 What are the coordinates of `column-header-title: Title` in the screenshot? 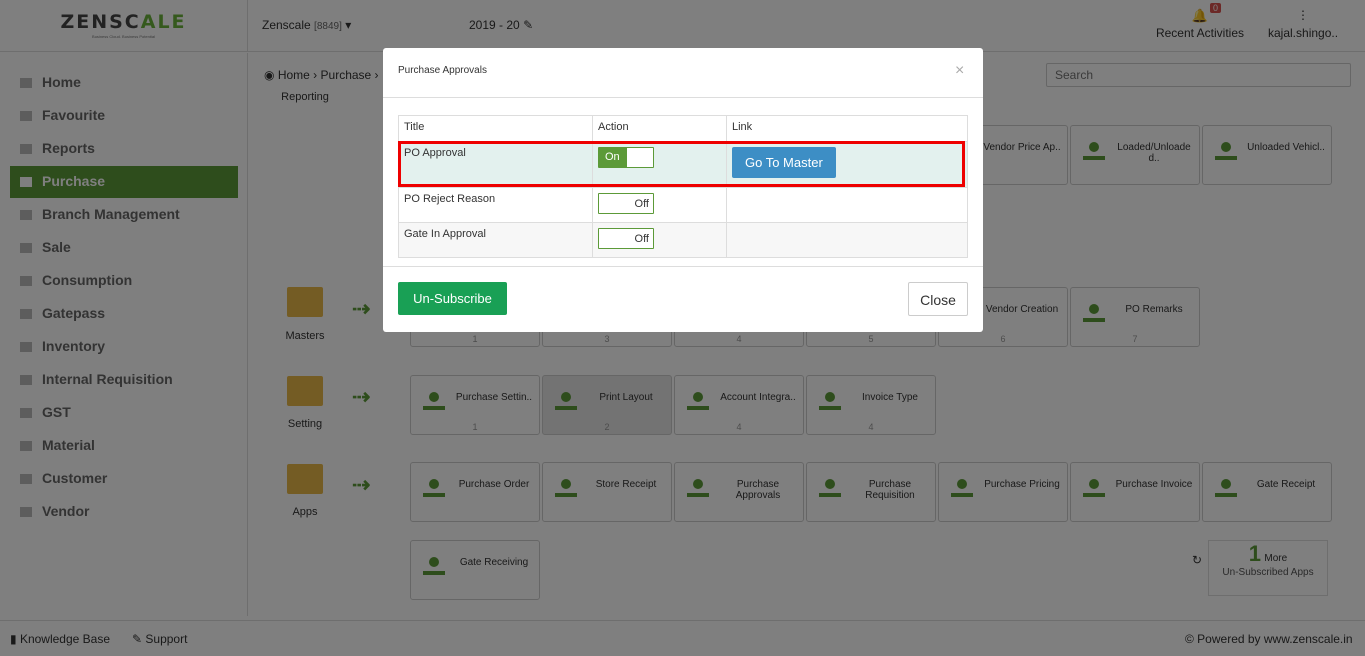 It's located at (495, 128).